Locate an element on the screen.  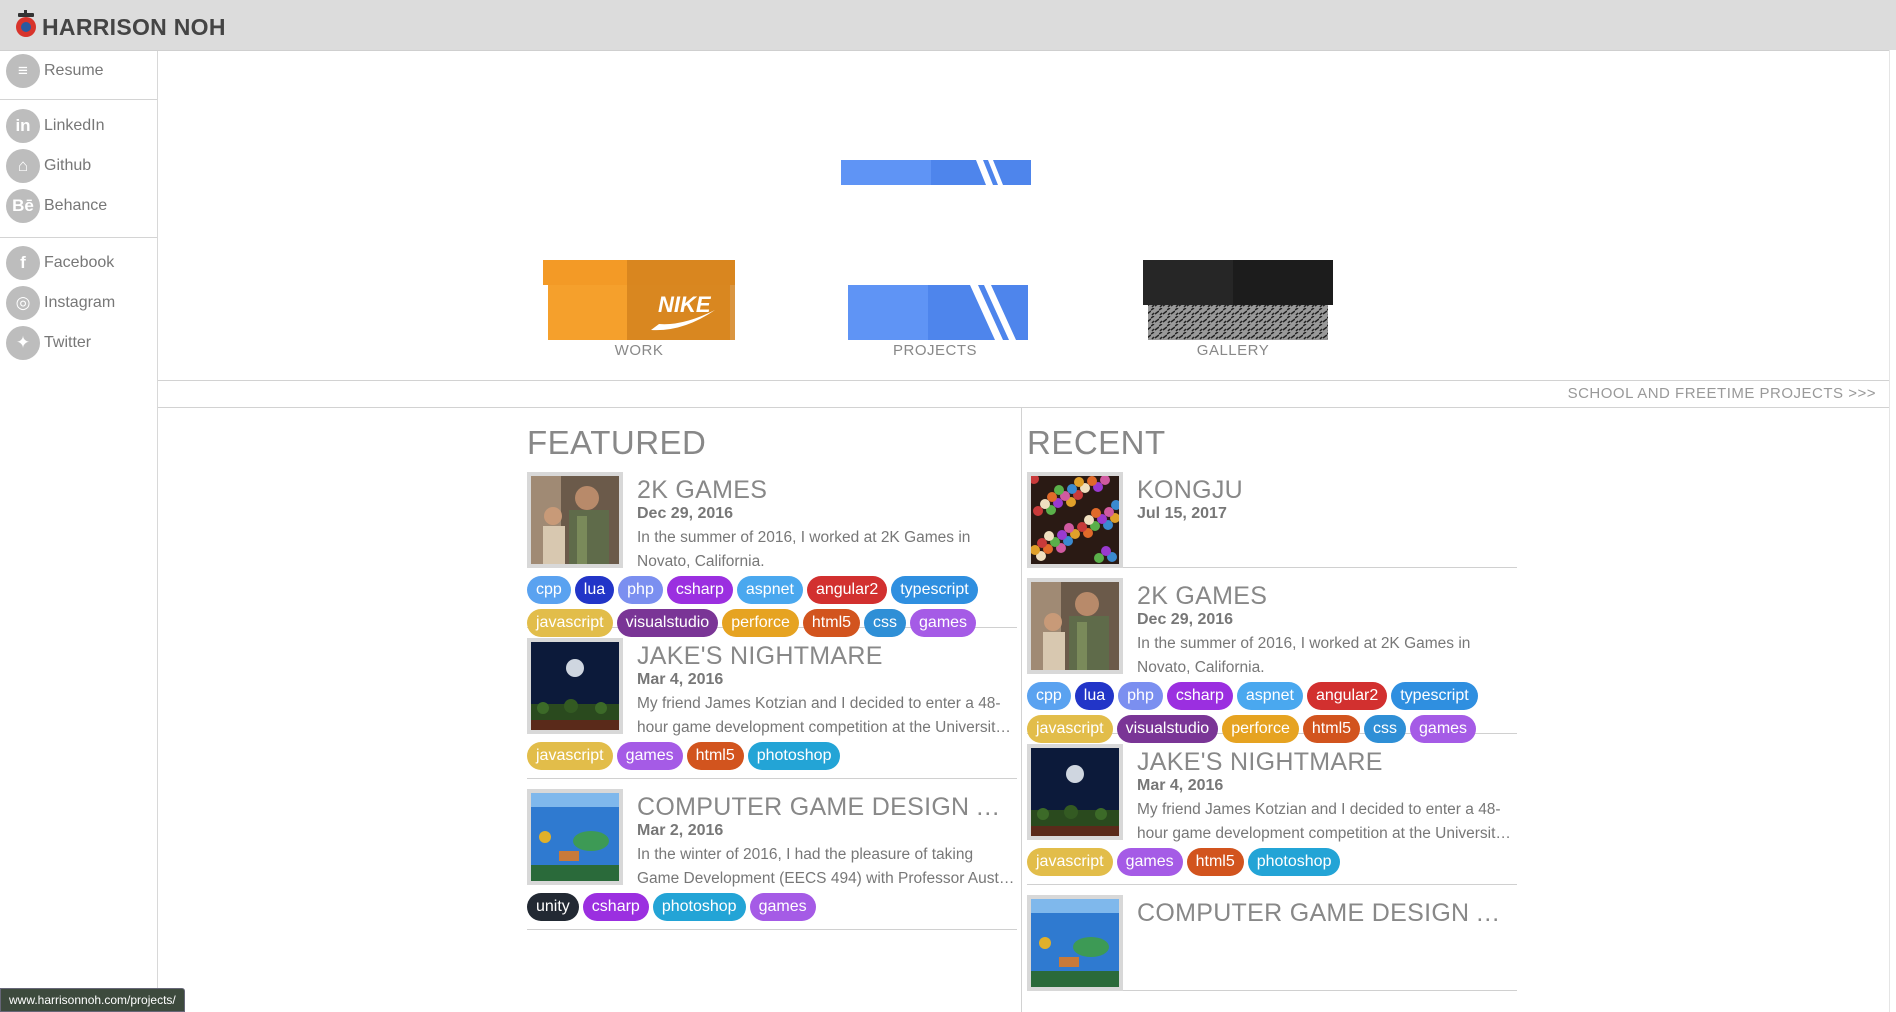
work-box-icon: NIKE is located at coordinates (639, 300).